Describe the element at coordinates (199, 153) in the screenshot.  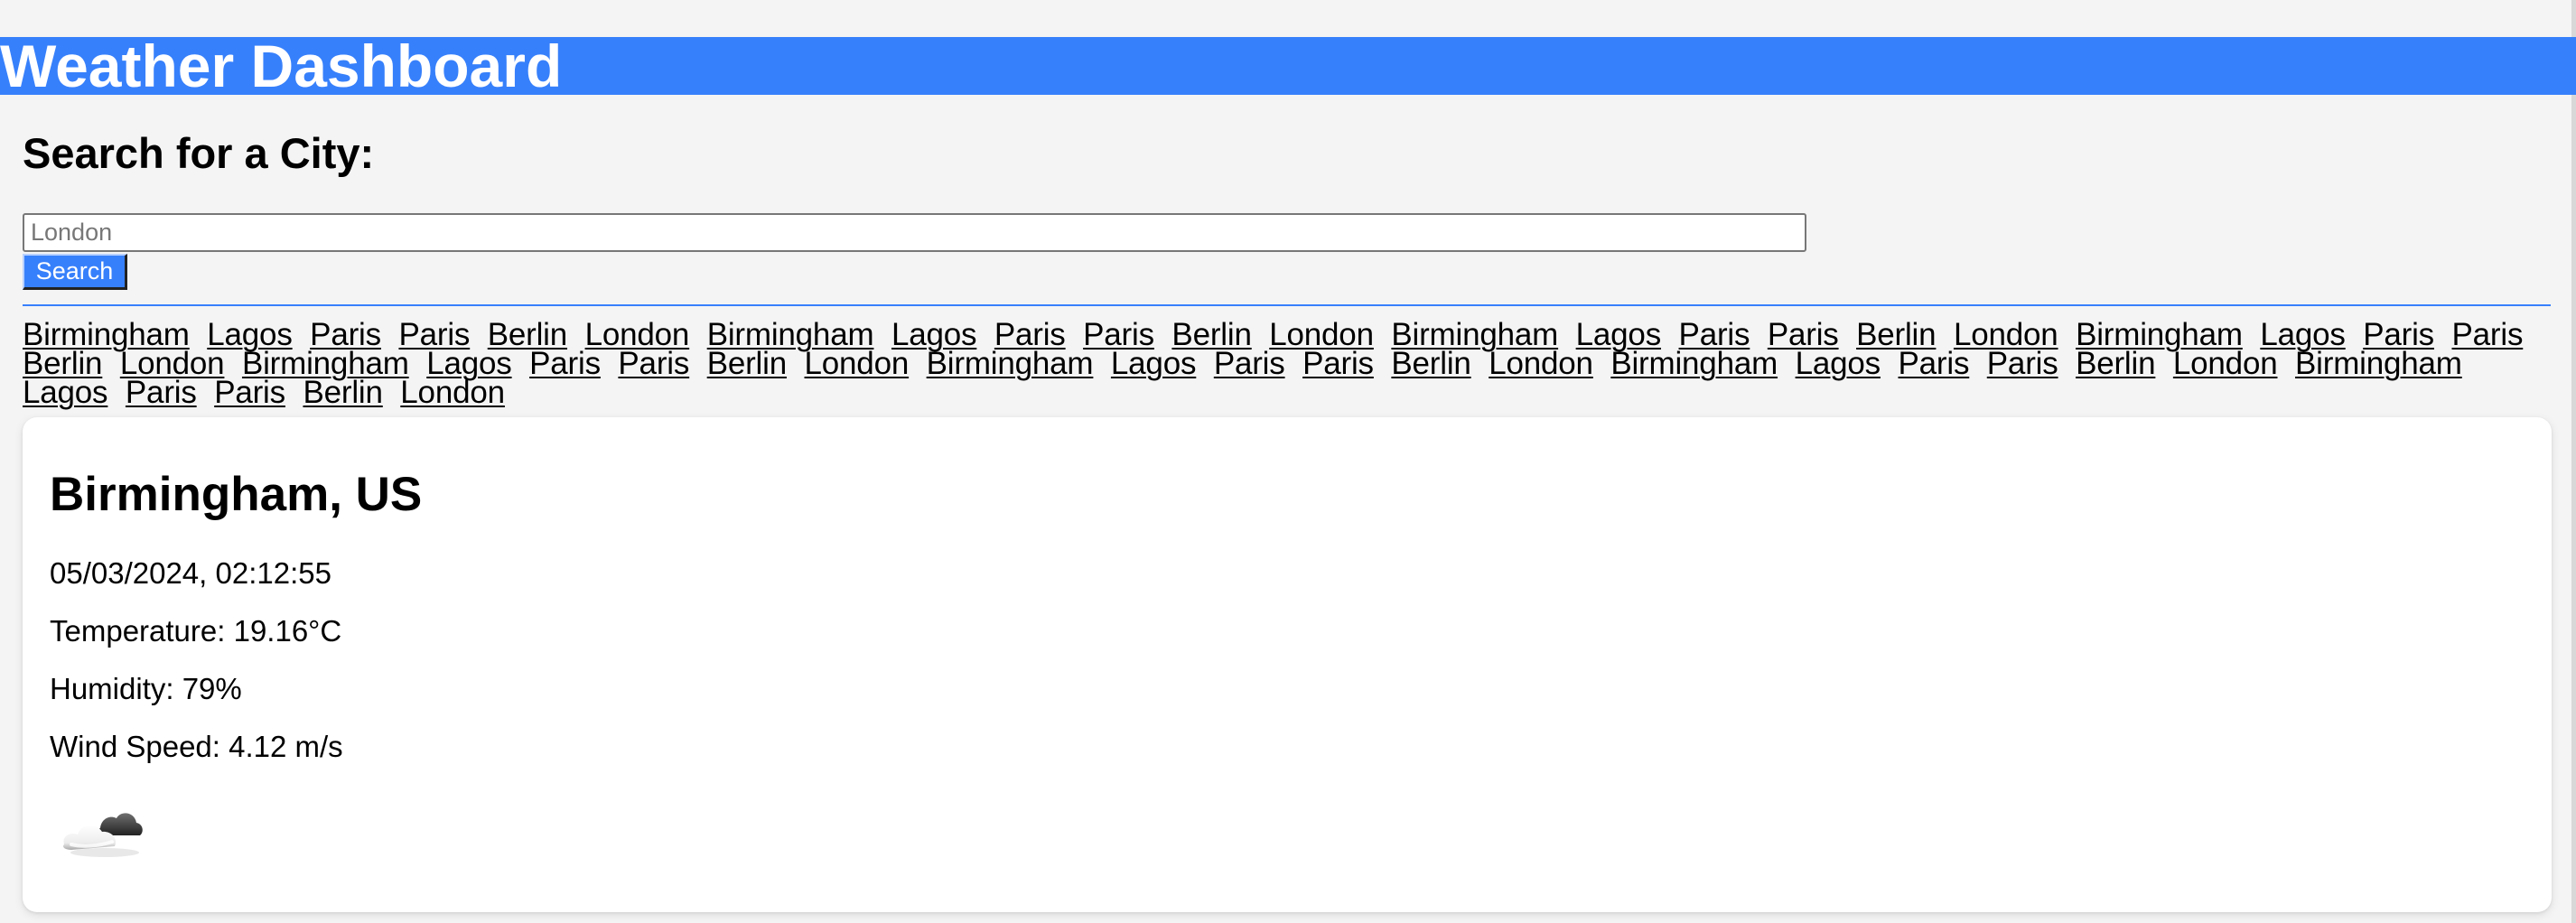
I see `search-heading: Search for a City:` at that location.